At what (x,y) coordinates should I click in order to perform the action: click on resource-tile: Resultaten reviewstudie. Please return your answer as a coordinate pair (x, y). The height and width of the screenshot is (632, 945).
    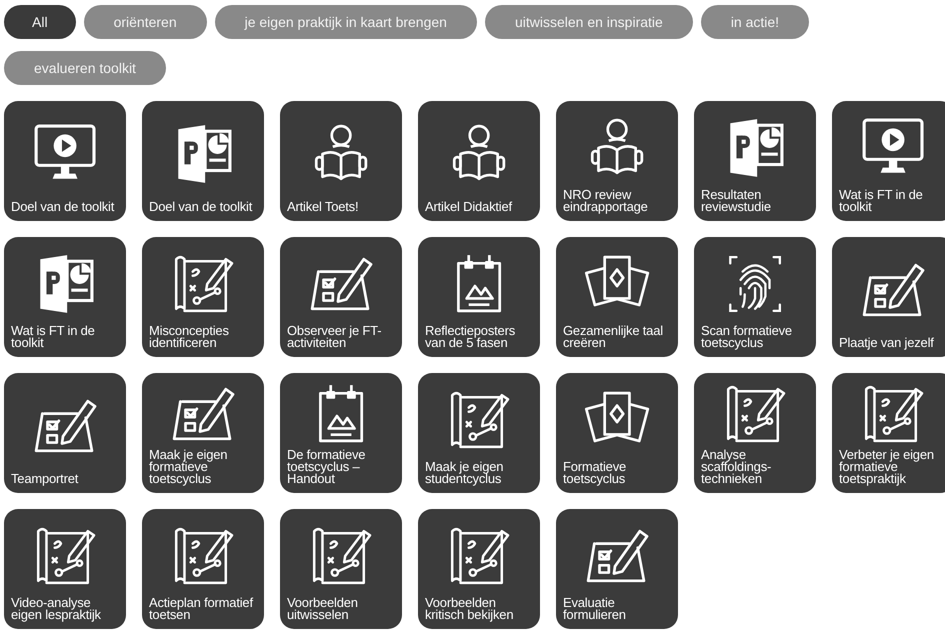
    Looking at the image, I should click on (755, 161).